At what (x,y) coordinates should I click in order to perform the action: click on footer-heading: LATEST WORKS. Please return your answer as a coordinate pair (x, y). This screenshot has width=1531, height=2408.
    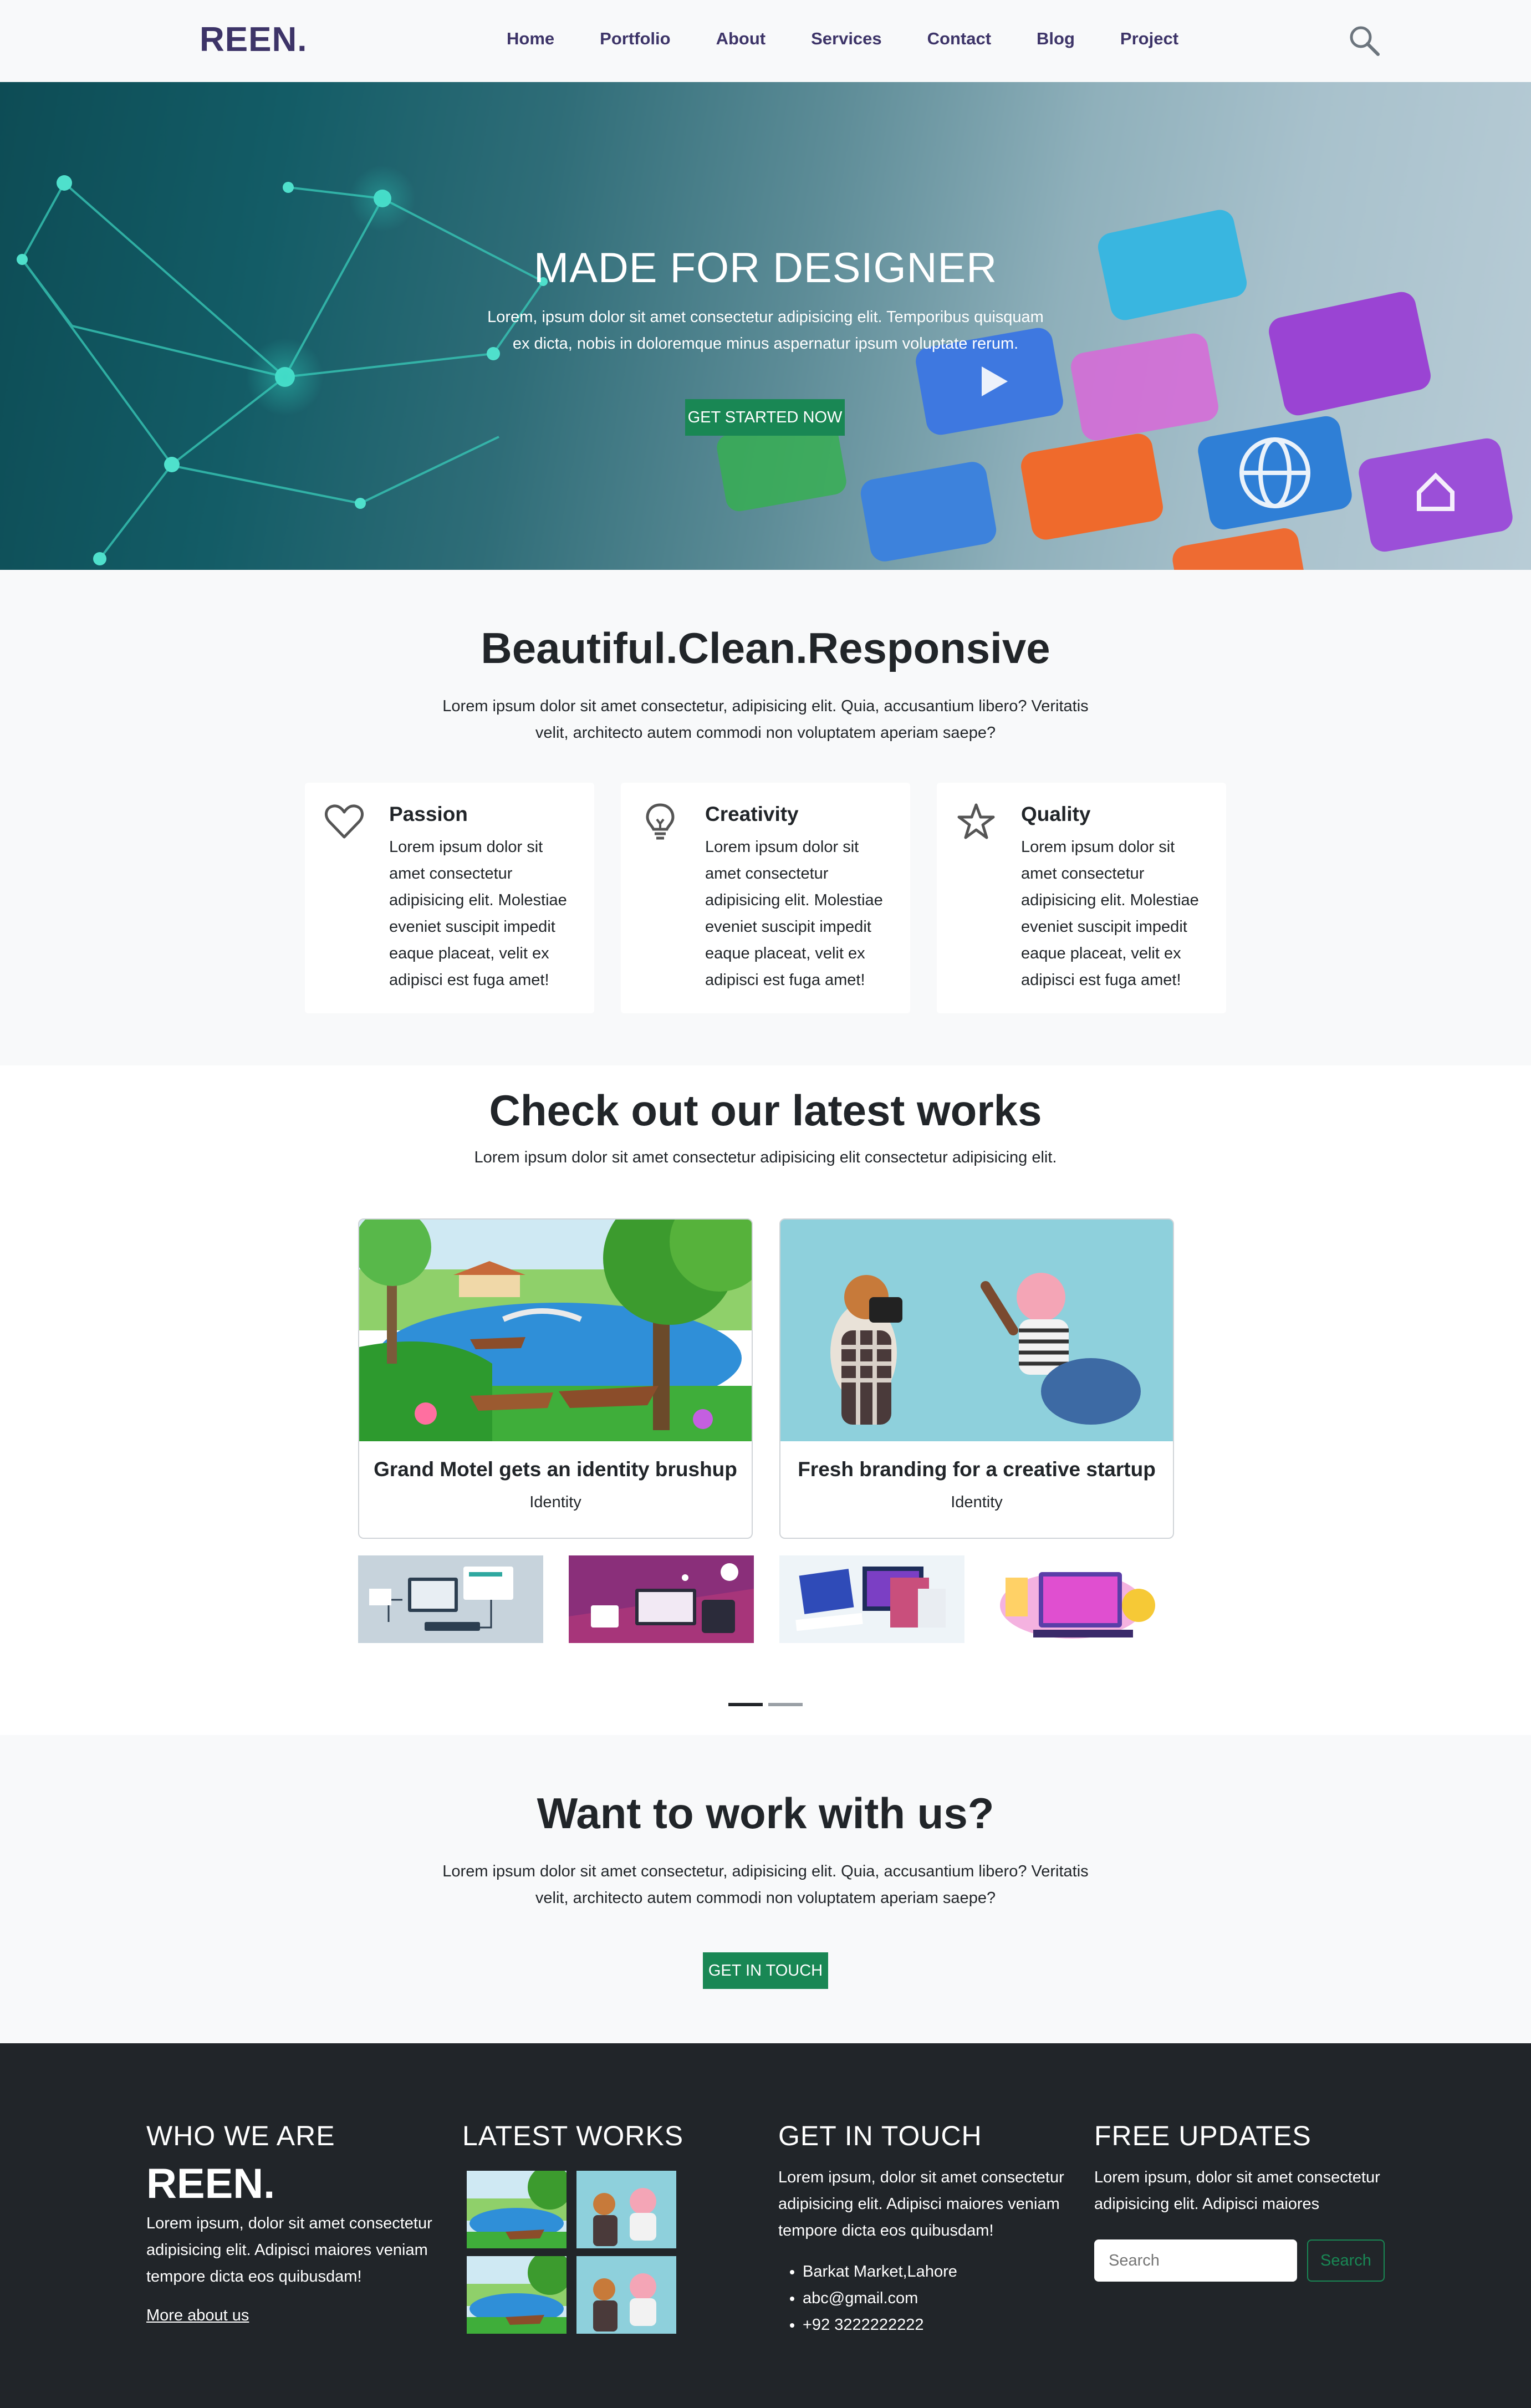
    Looking at the image, I should click on (573, 2135).